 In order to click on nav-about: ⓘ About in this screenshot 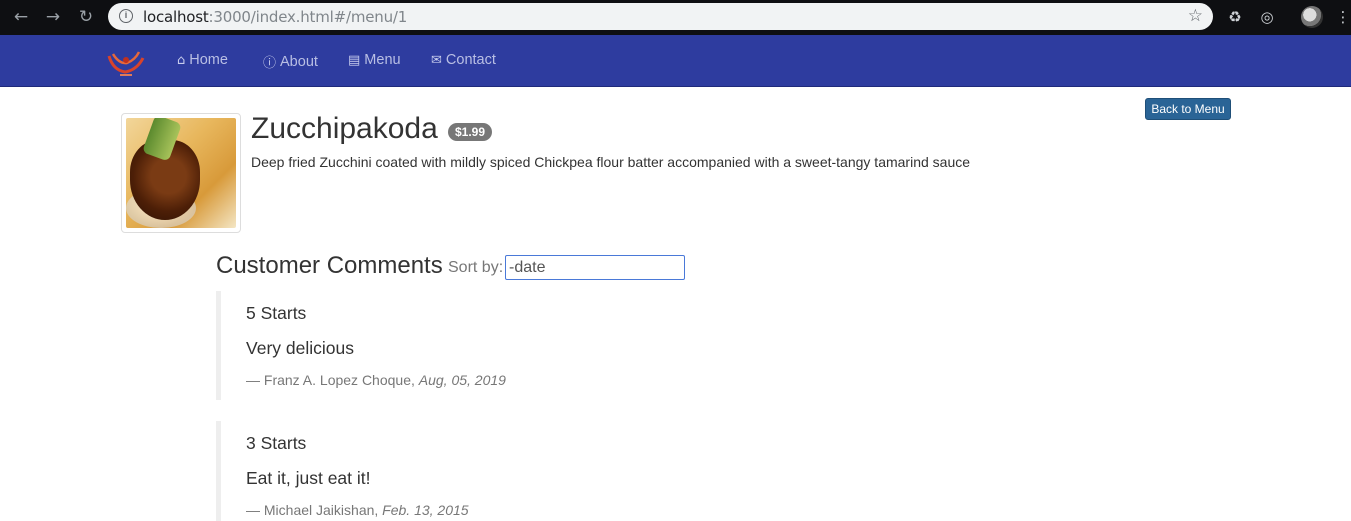, I will do `click(290, 62)`.